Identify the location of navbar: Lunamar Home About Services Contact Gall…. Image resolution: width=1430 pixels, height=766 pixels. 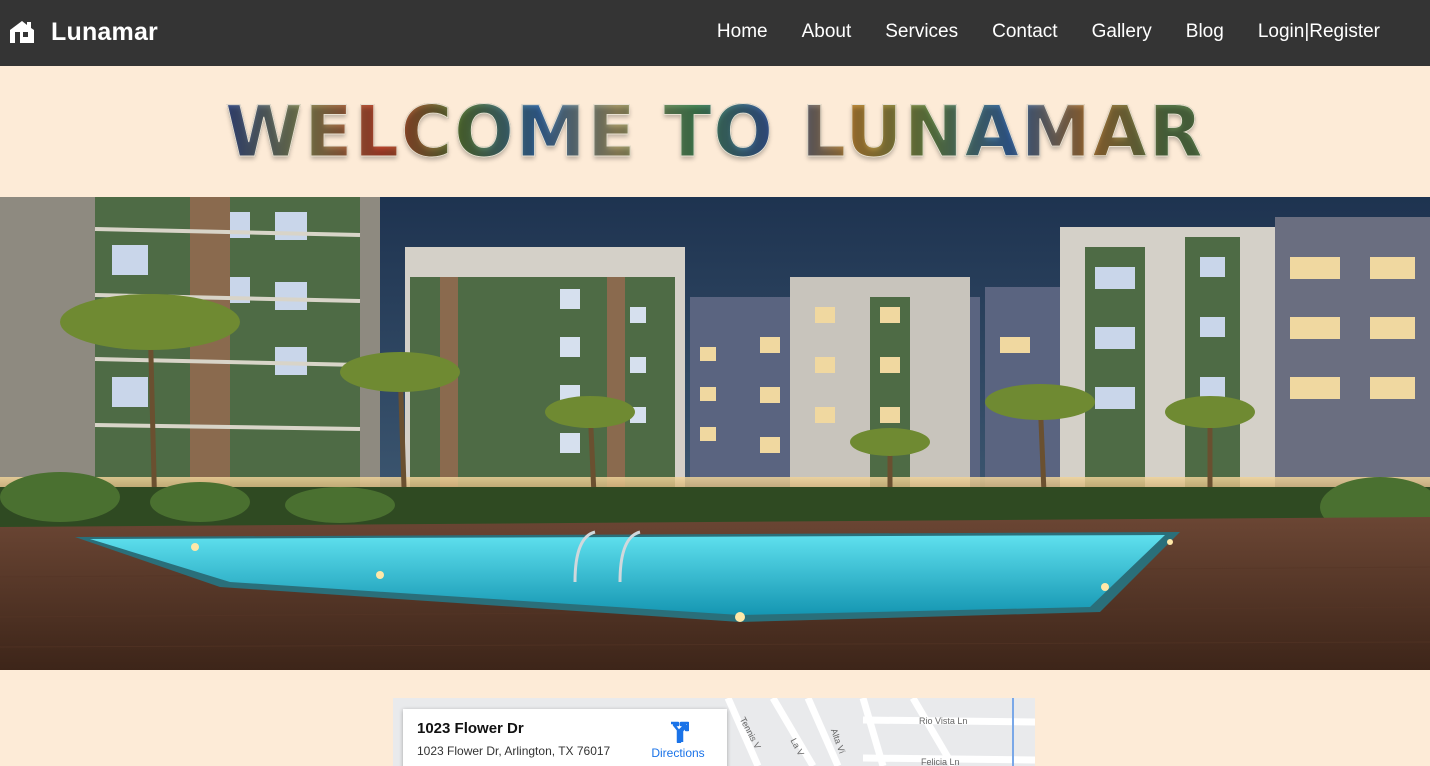
(715, 33).